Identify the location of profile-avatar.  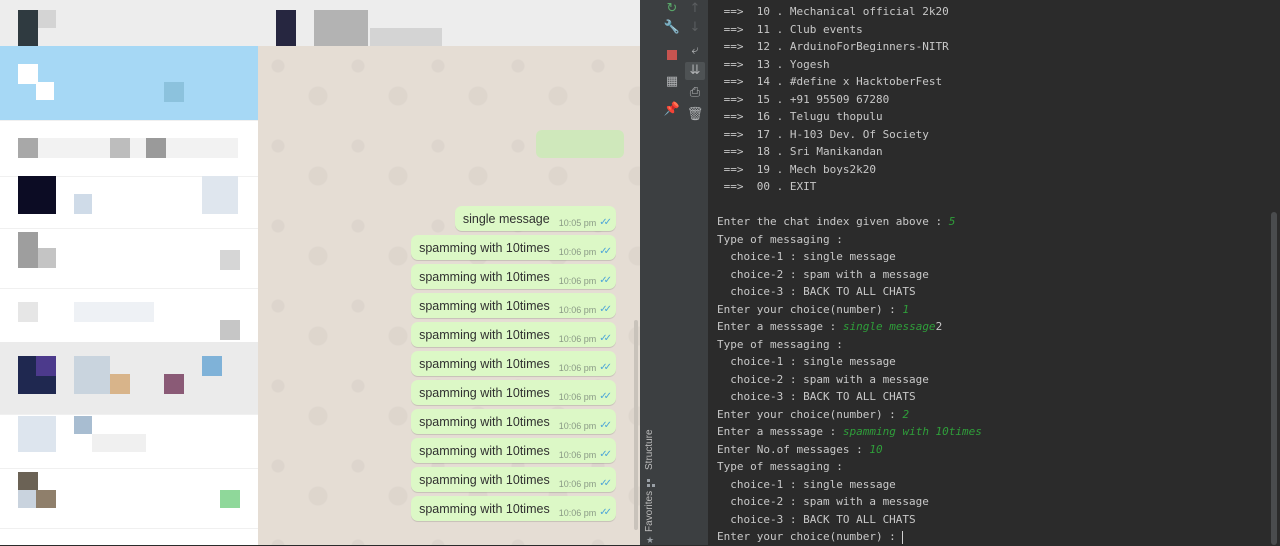
(28, 28).